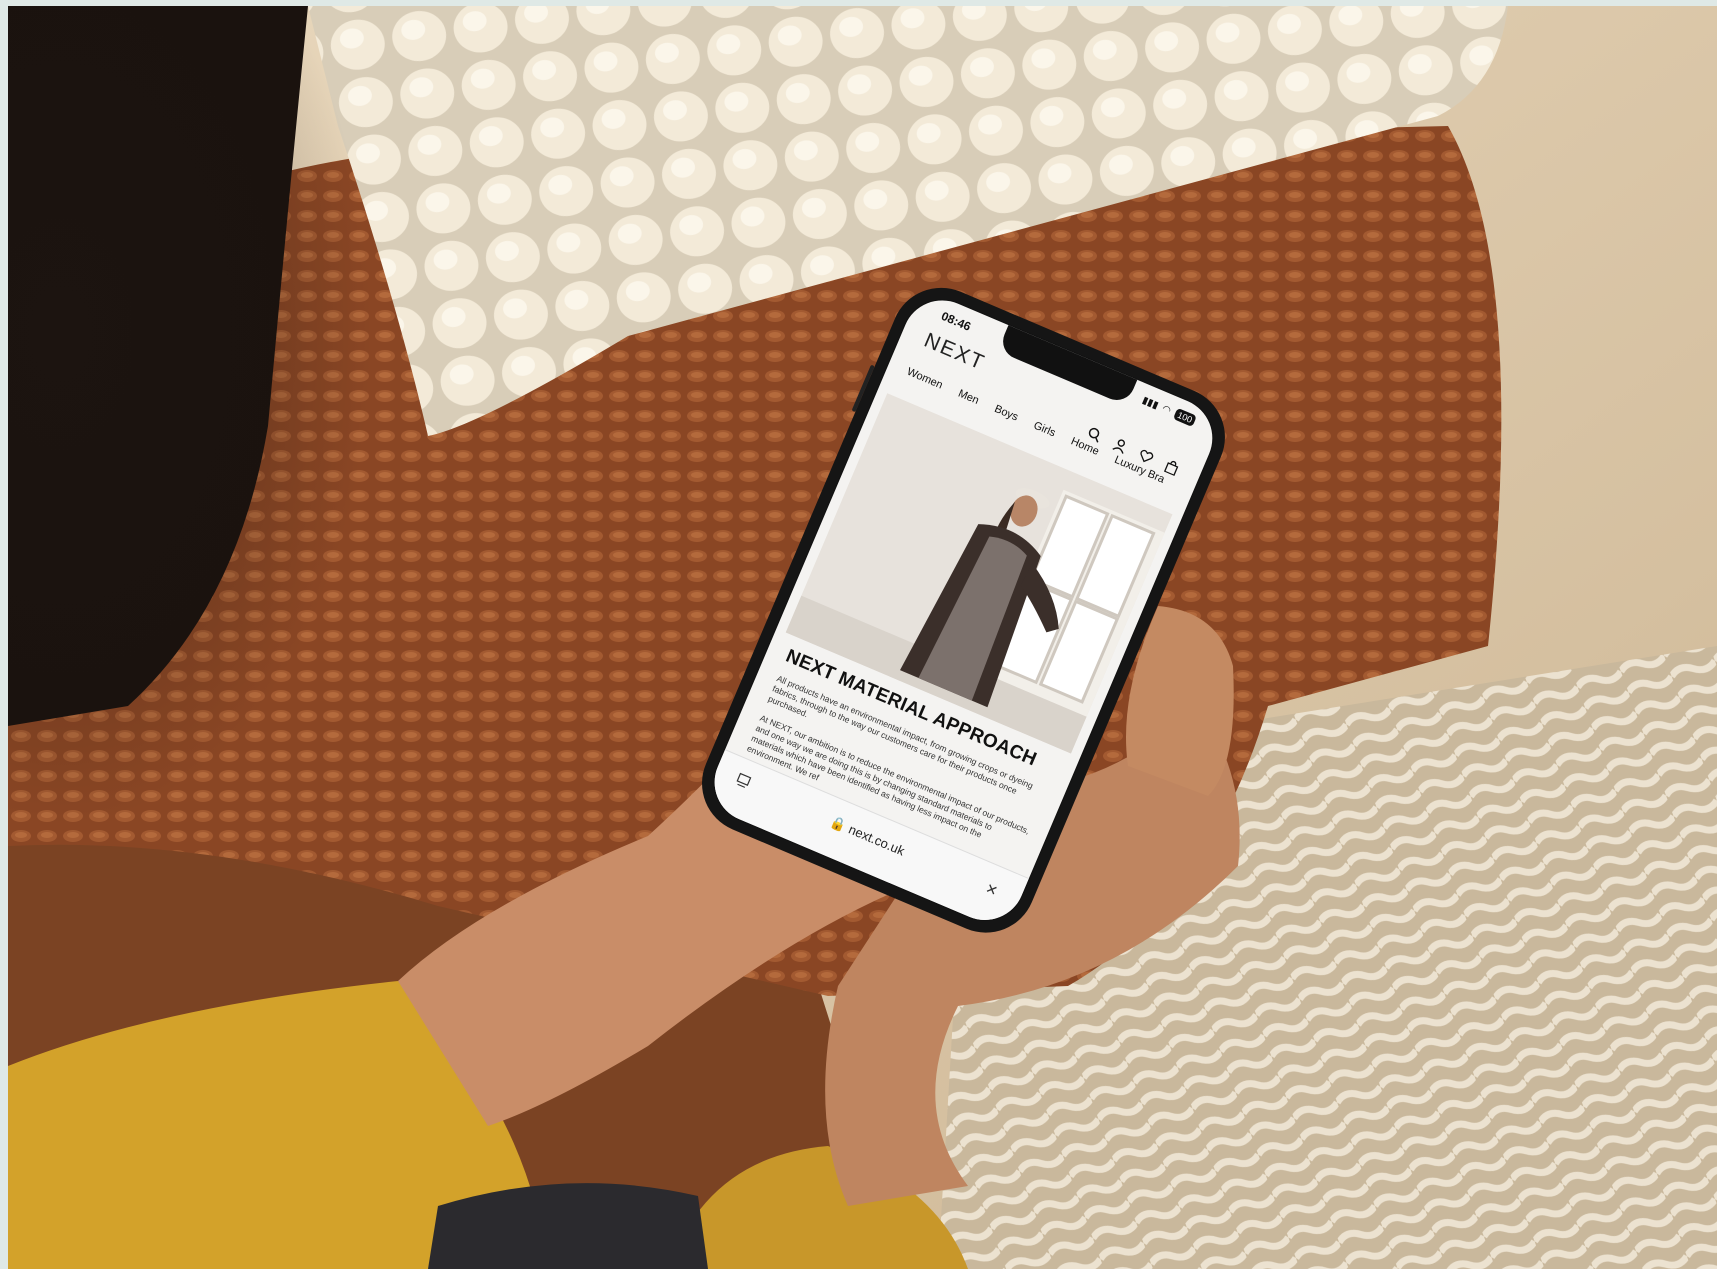  I want to click on wifi-icon: ◠, so click(1166, 409).